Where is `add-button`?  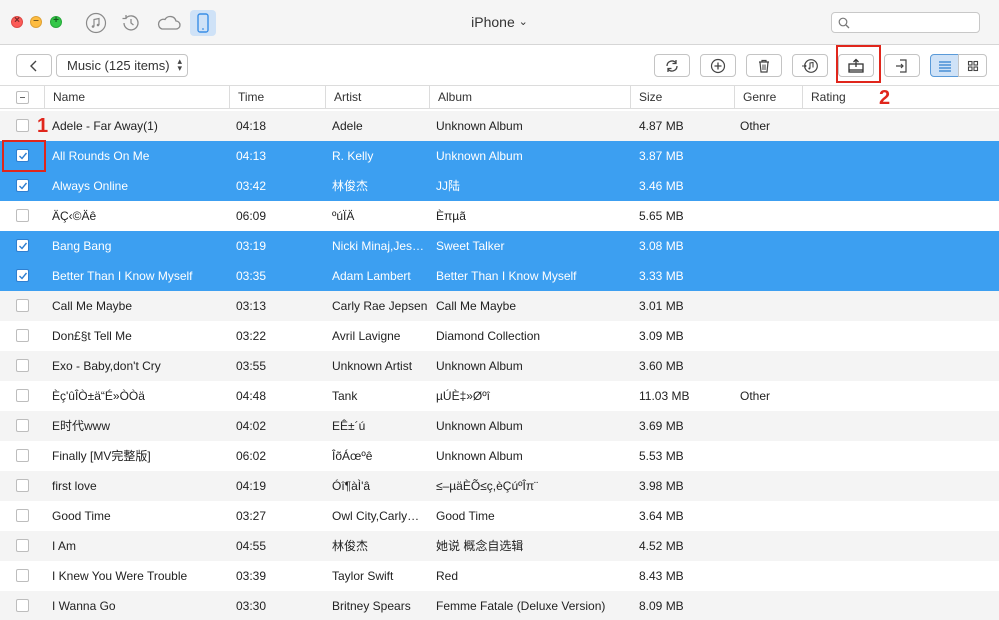
add-button is located at coordinates (718, 65).